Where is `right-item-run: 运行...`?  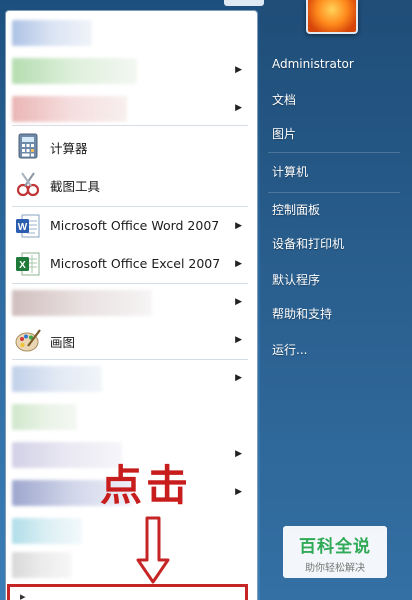 right-item-run: 运行... is located at coordinates (289, 350).